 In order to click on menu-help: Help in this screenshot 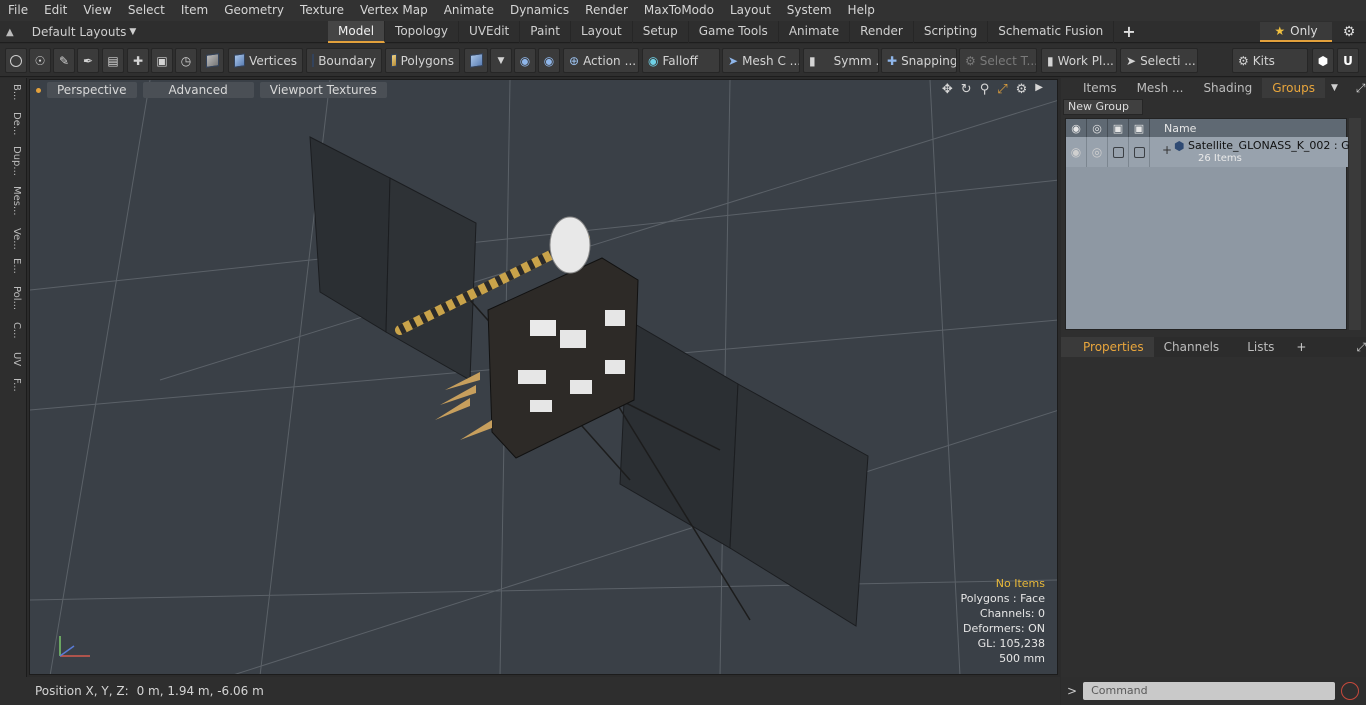, I will do `click(861, 10)`.